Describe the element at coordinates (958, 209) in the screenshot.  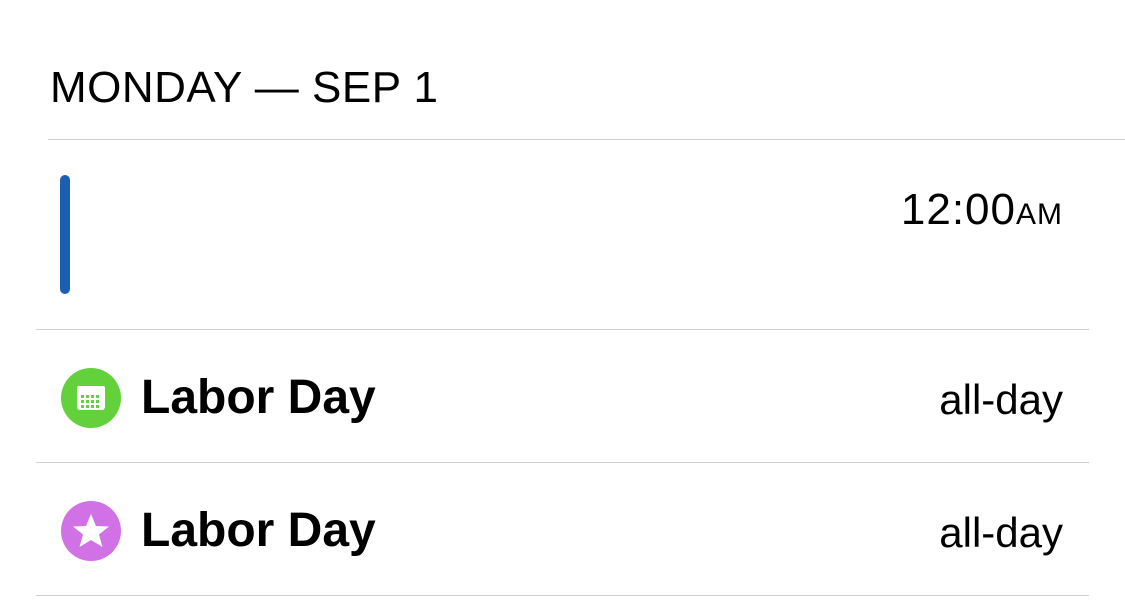
I see `time-value: 12:00` at that location.